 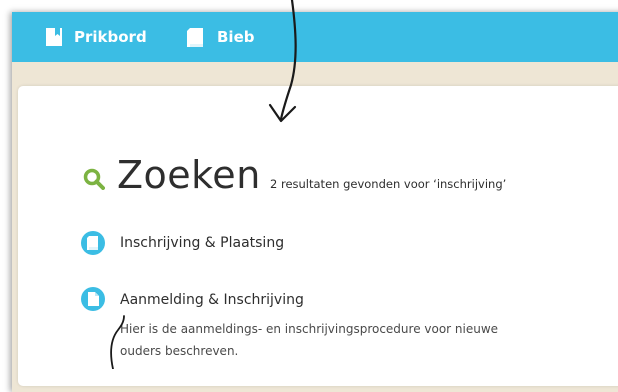 I want to click on search-icon, so click(x=94, y=179).